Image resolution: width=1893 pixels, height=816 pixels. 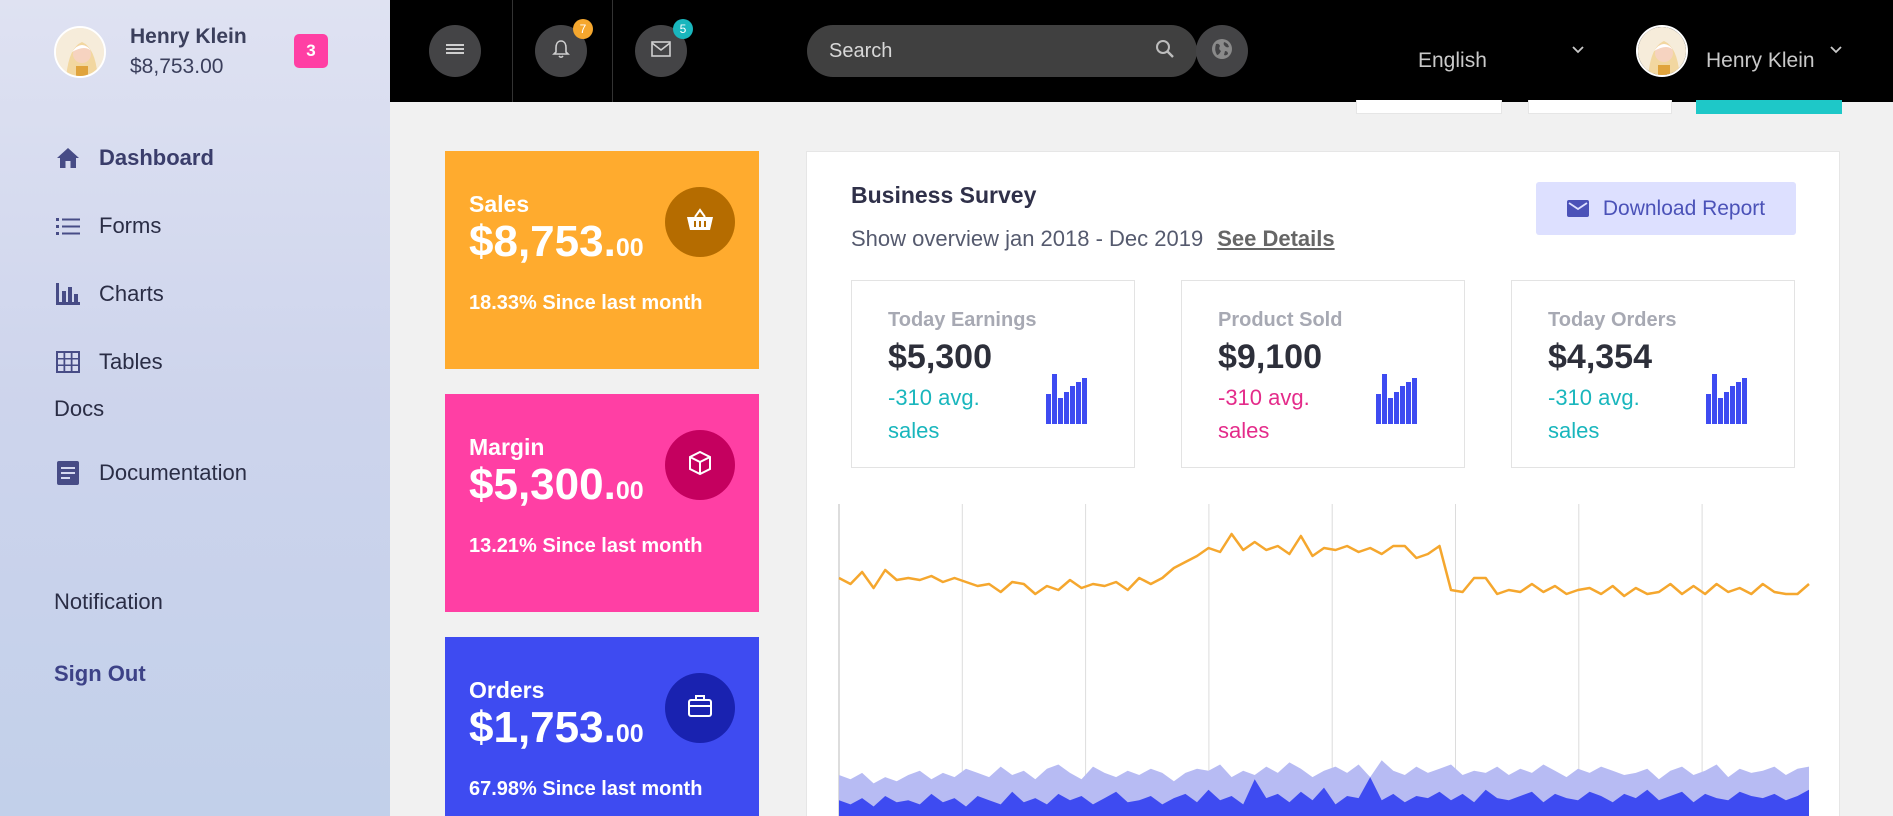 What do you see at coordinates (68, 294) in the screenshot?
I see `bar-chart-icon` at bounding box center [68, 294].